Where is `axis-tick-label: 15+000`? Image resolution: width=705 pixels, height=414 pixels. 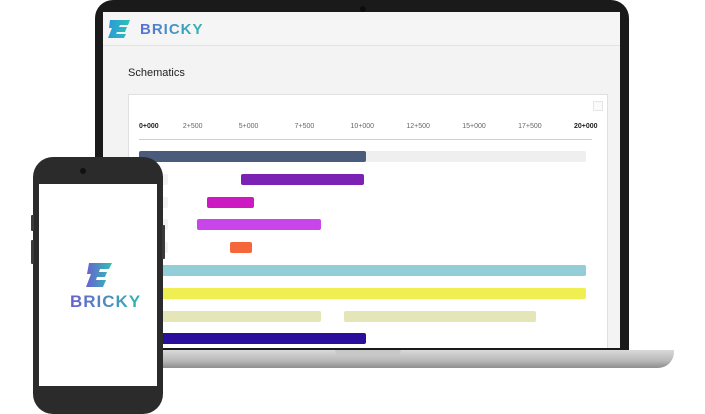
axis-tick-label: 15+000 is located at coordinates (474, 126).